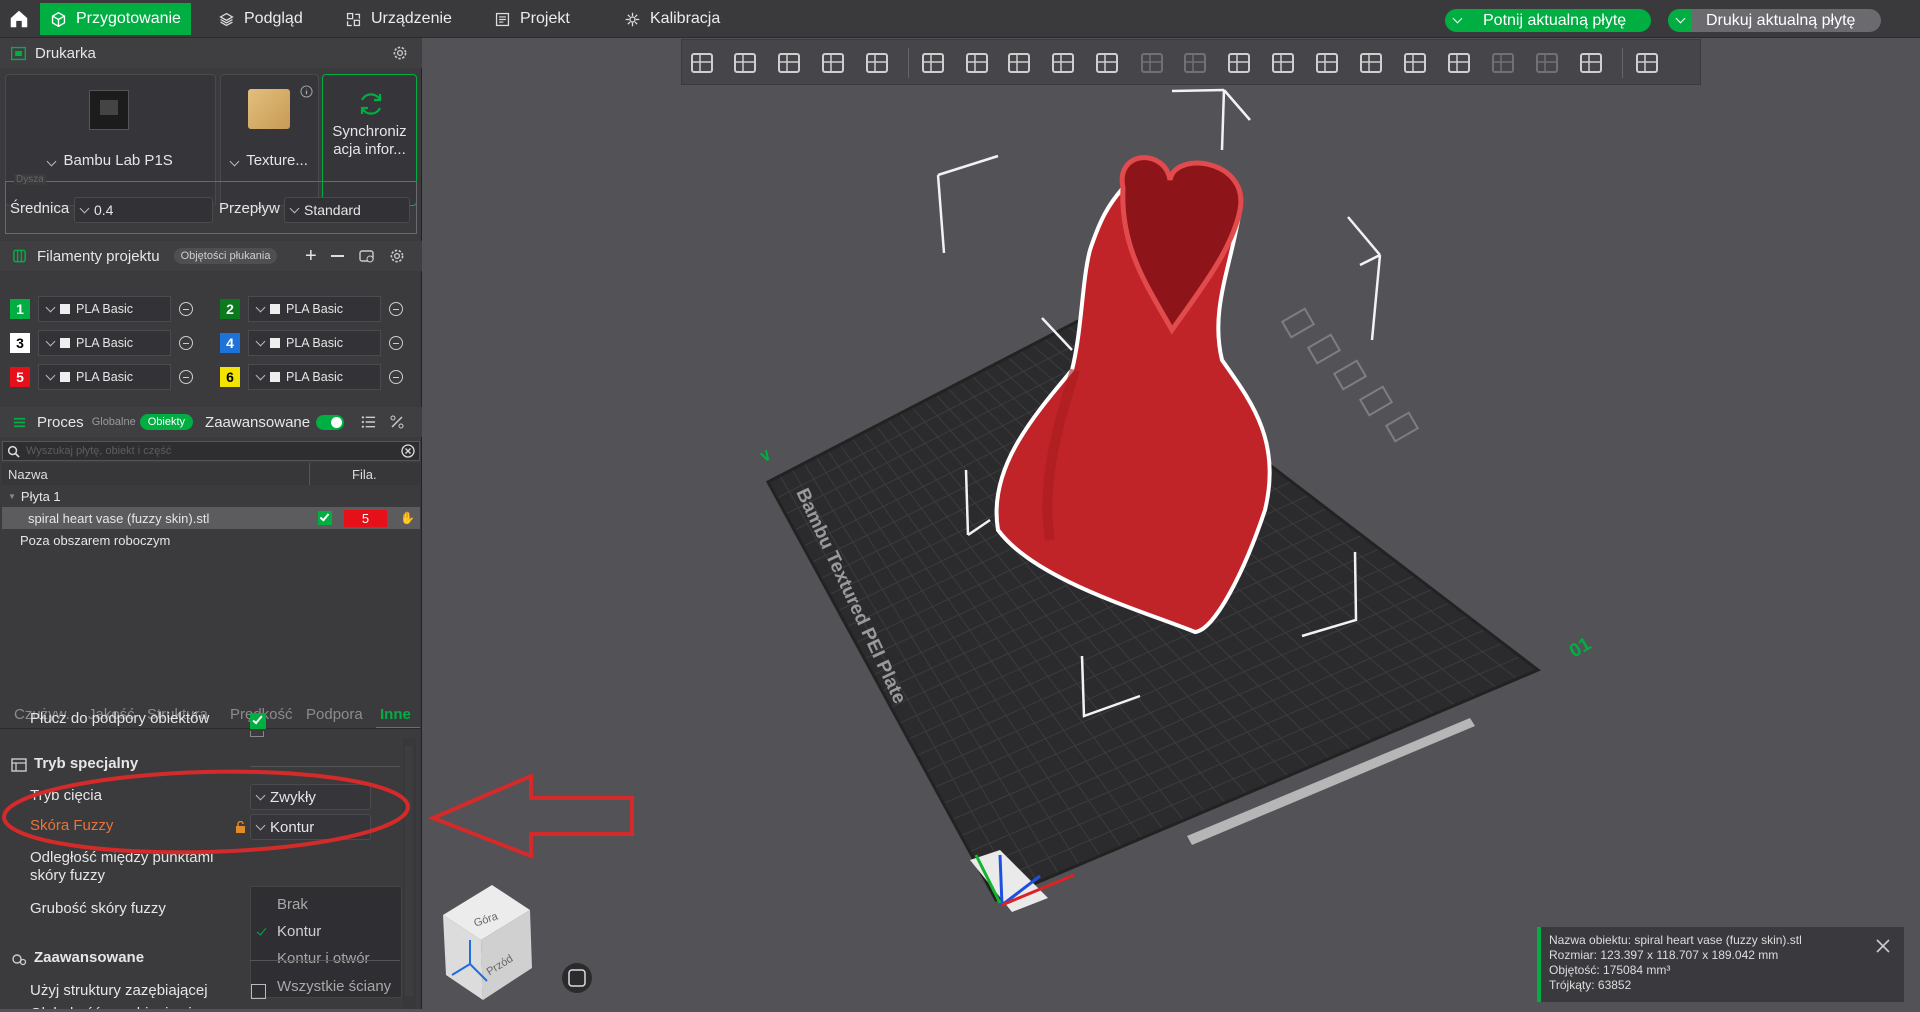 The width and height of the screenshot is (1920, 1012). What do you see at coordinates (1064, 64) in the screenshot?
I see `lay-flat-icon` at bounding box center [1064, 64].